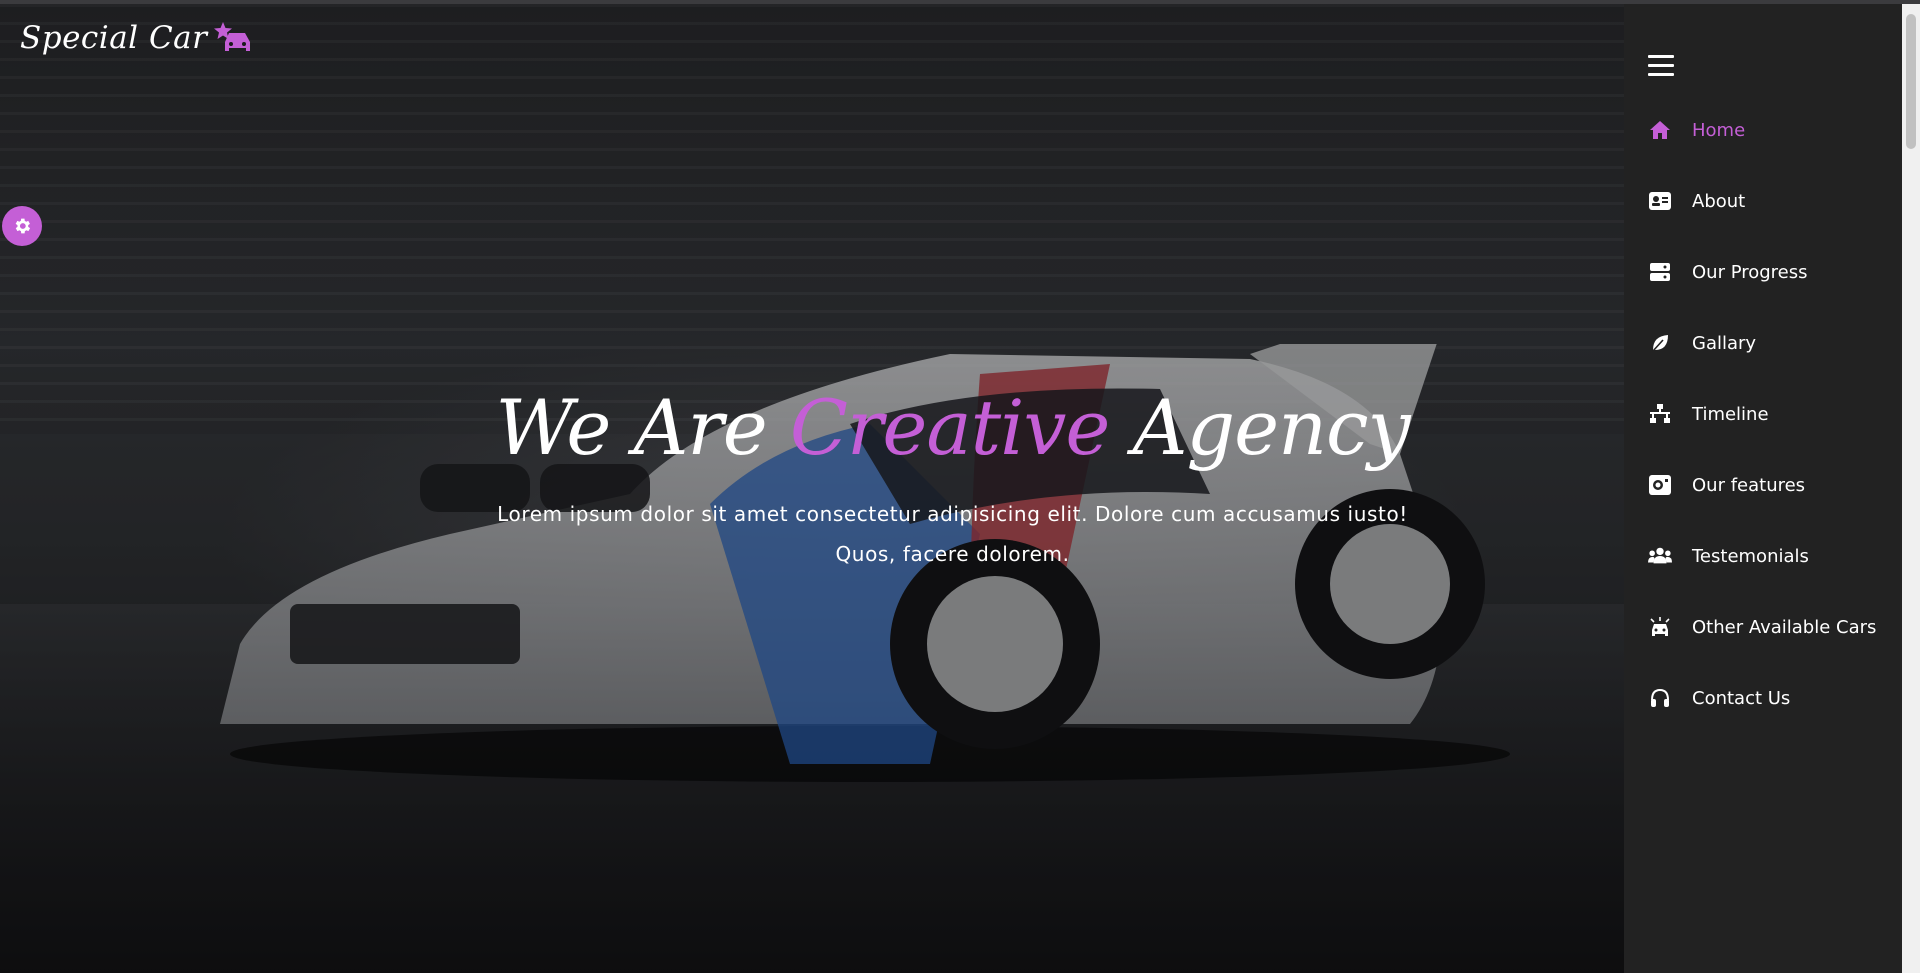  Describe the element at coordinates (1749, 485) in the screenshot. I see `sidebar-item-label: Our features` at that location.